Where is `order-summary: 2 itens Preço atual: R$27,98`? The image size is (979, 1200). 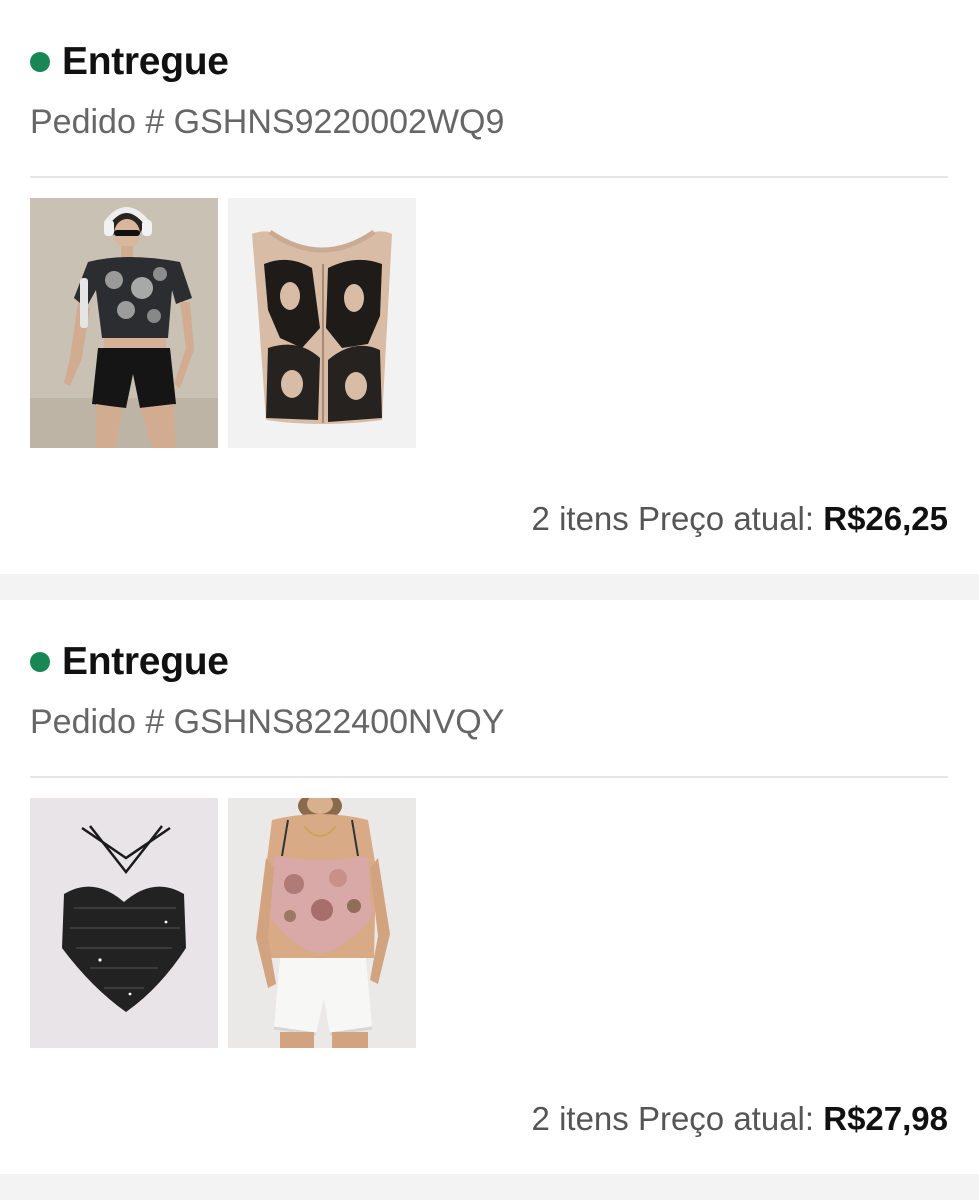
order-summary: 2 itens Preço atual: R$27,98 is located at coordinates (740, 1119).